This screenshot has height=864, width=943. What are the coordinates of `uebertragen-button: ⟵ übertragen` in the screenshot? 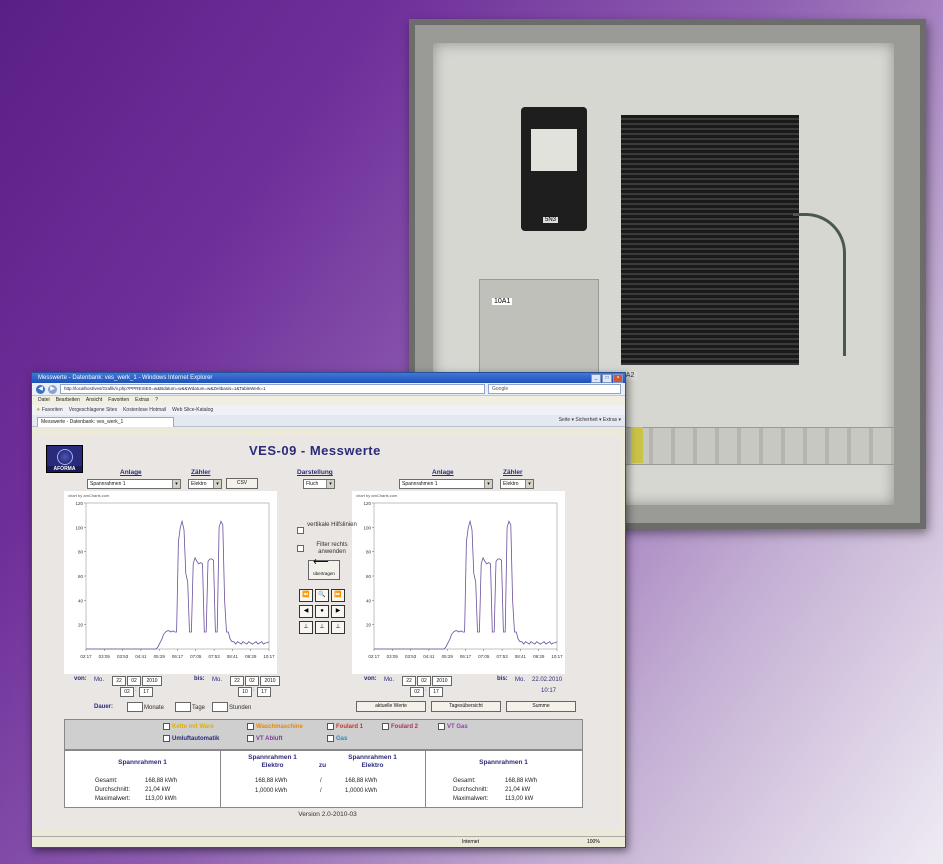 It's located at (324, 568).